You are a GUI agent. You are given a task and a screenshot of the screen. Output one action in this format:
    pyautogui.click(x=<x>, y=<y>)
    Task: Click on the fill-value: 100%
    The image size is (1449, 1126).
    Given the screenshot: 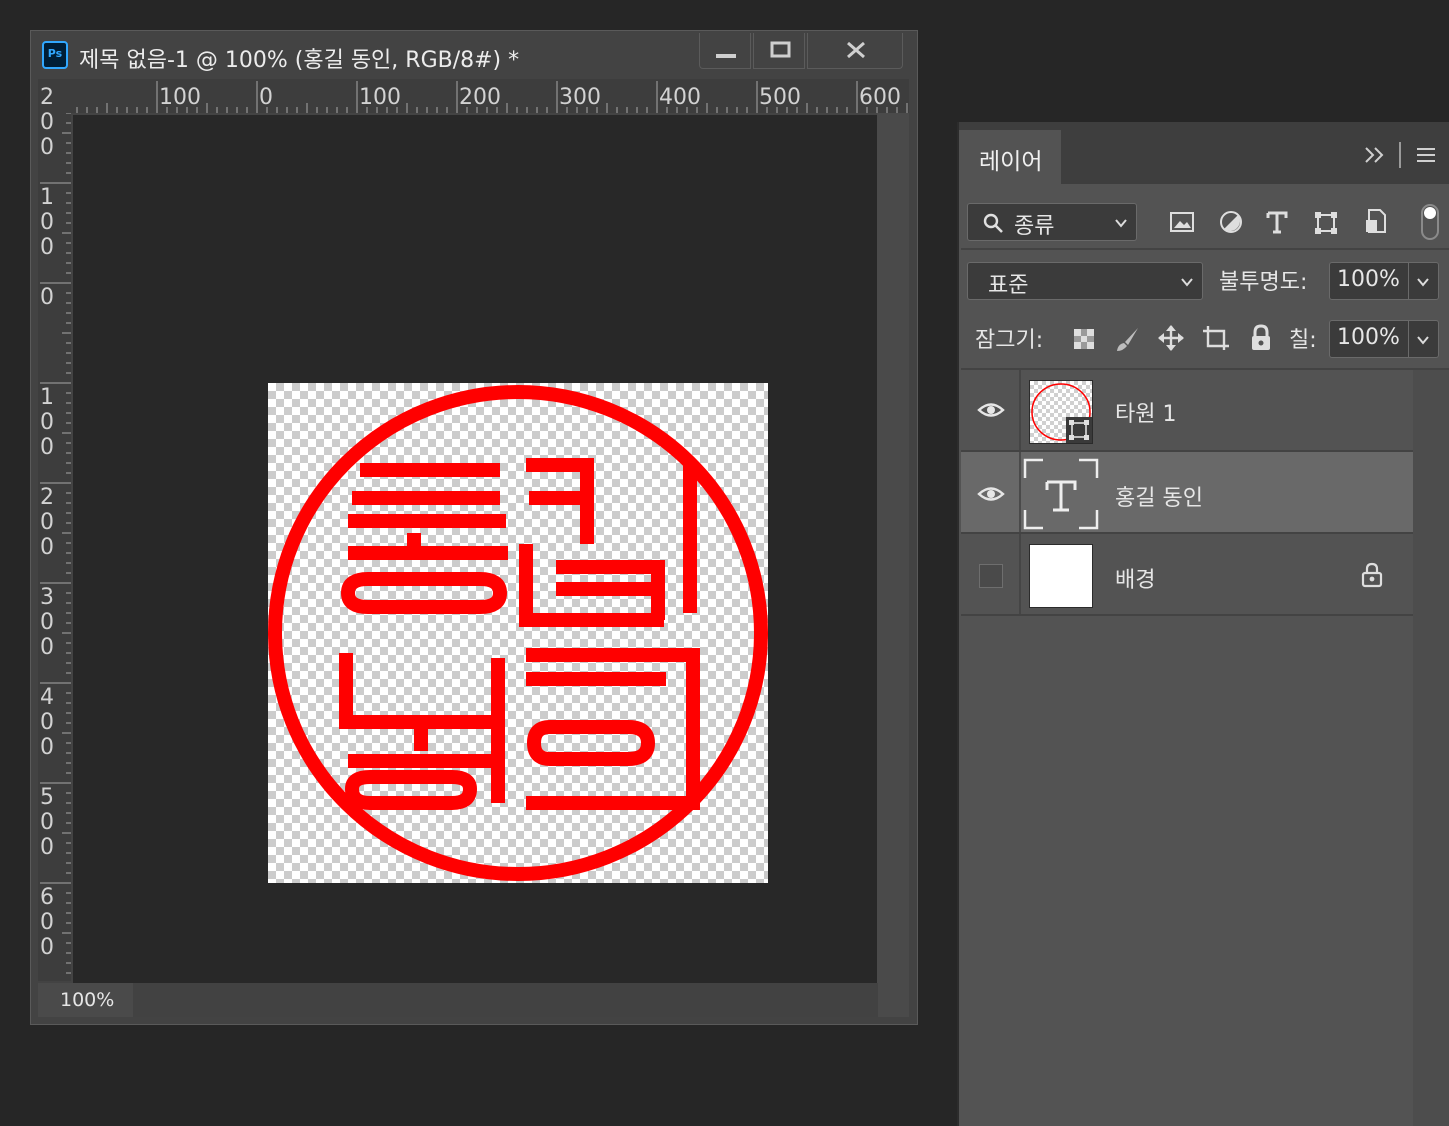 What is the action you would take?
    pyautogui.click(x=1368, y=337)
    